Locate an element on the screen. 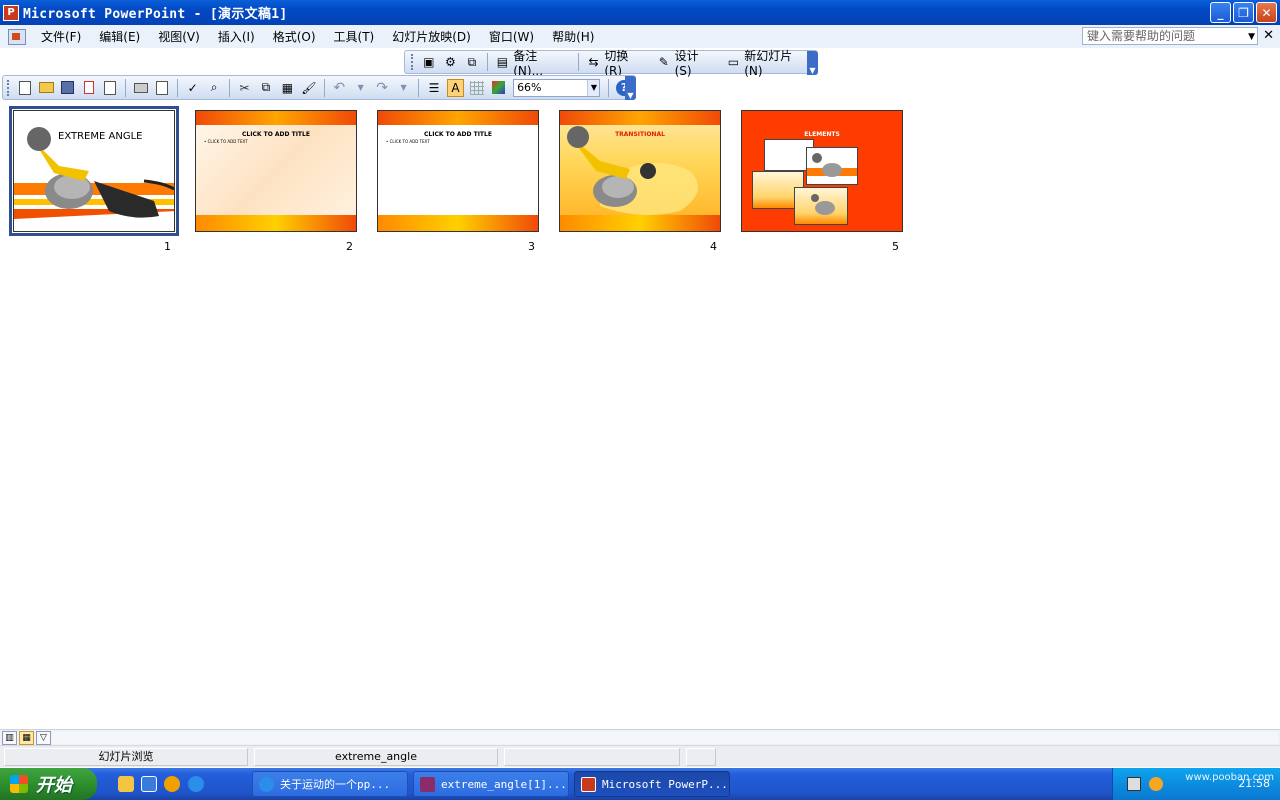 This screenshot has width=1280, height=800. powerpoint-icon is located at coordinates (588, 784).